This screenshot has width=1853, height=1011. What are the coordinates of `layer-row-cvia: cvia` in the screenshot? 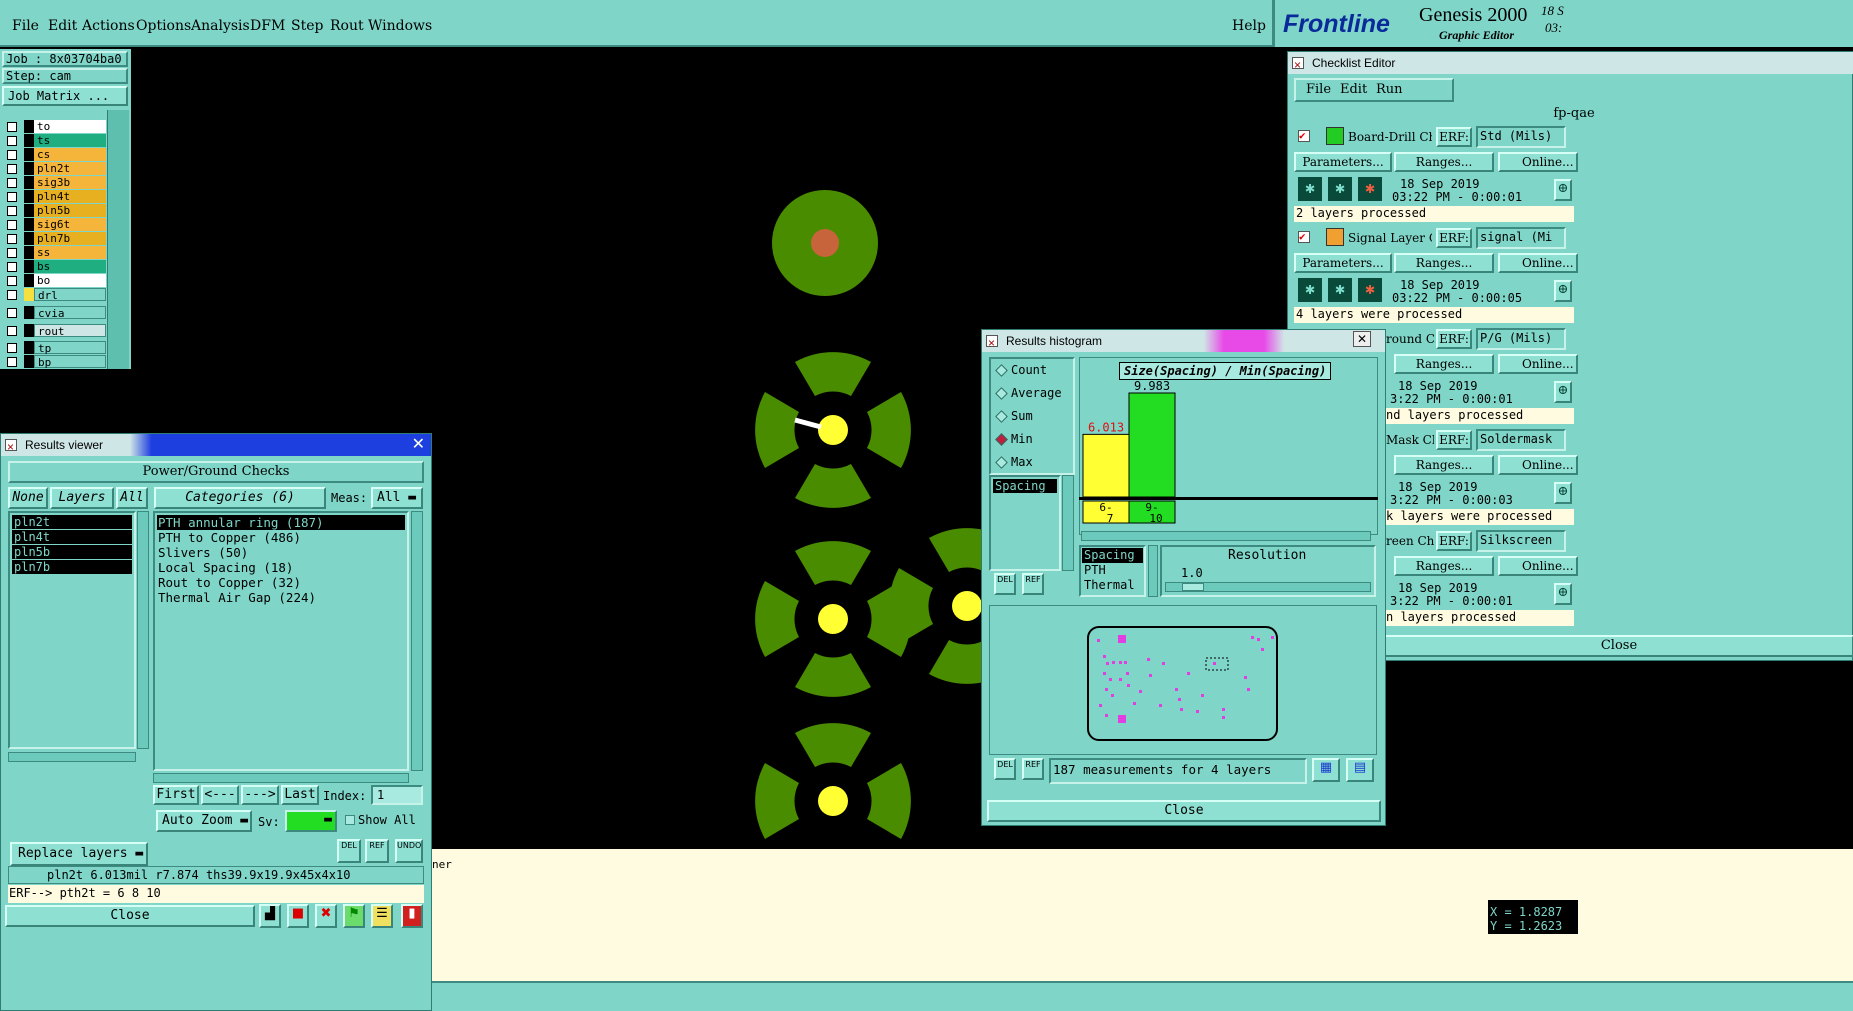 It's located at (55, 313).